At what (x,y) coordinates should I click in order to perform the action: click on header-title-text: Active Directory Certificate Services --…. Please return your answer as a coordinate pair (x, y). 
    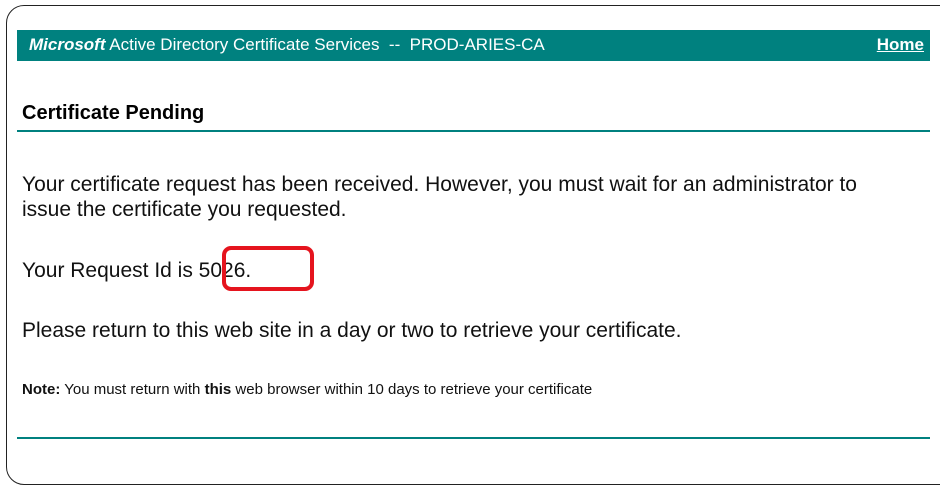
    Looking at the image, I should click on (325, 44).